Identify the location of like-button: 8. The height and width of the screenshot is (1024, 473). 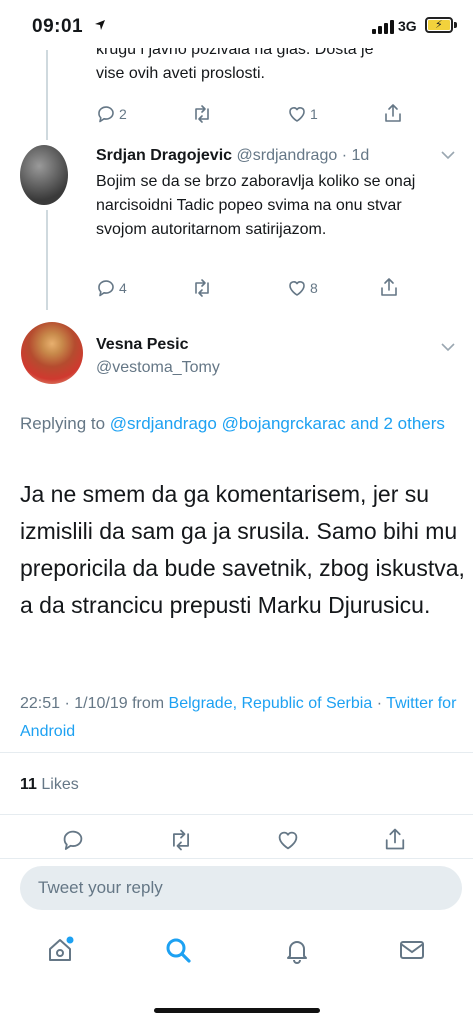
(302, 288).